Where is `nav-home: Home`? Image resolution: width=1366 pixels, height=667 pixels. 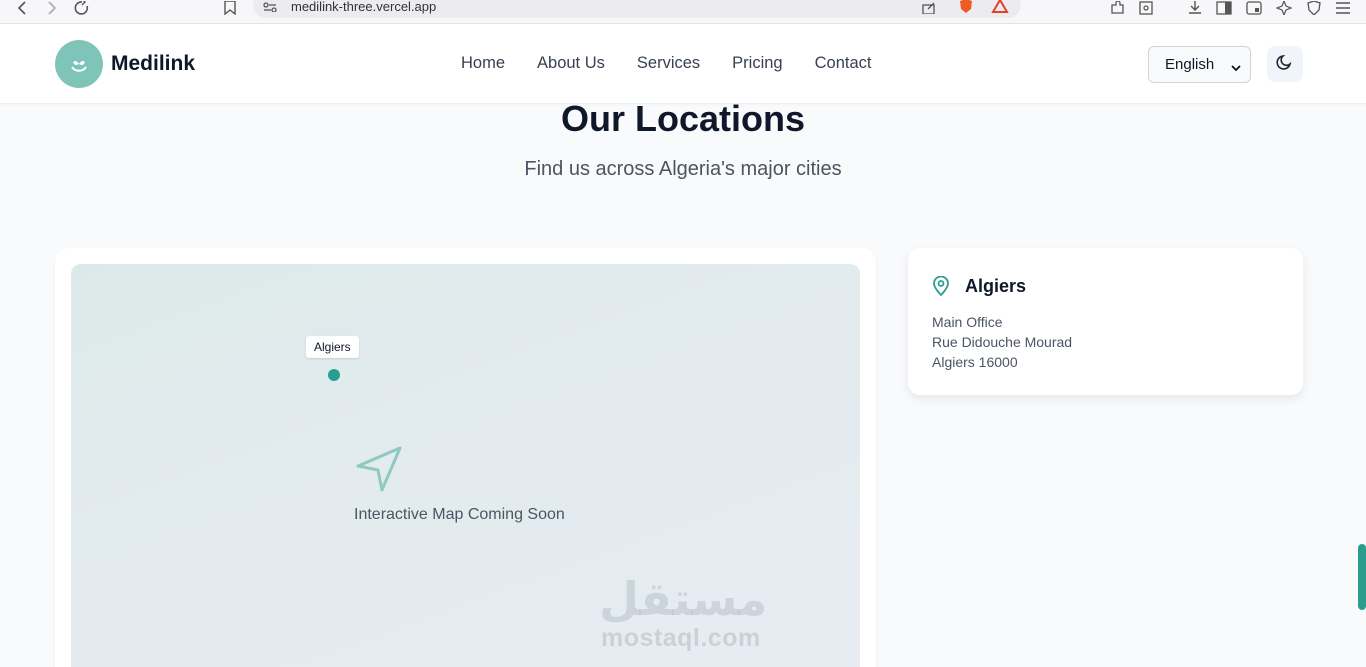 nav-home: Home is located at coordinates (483, 63).